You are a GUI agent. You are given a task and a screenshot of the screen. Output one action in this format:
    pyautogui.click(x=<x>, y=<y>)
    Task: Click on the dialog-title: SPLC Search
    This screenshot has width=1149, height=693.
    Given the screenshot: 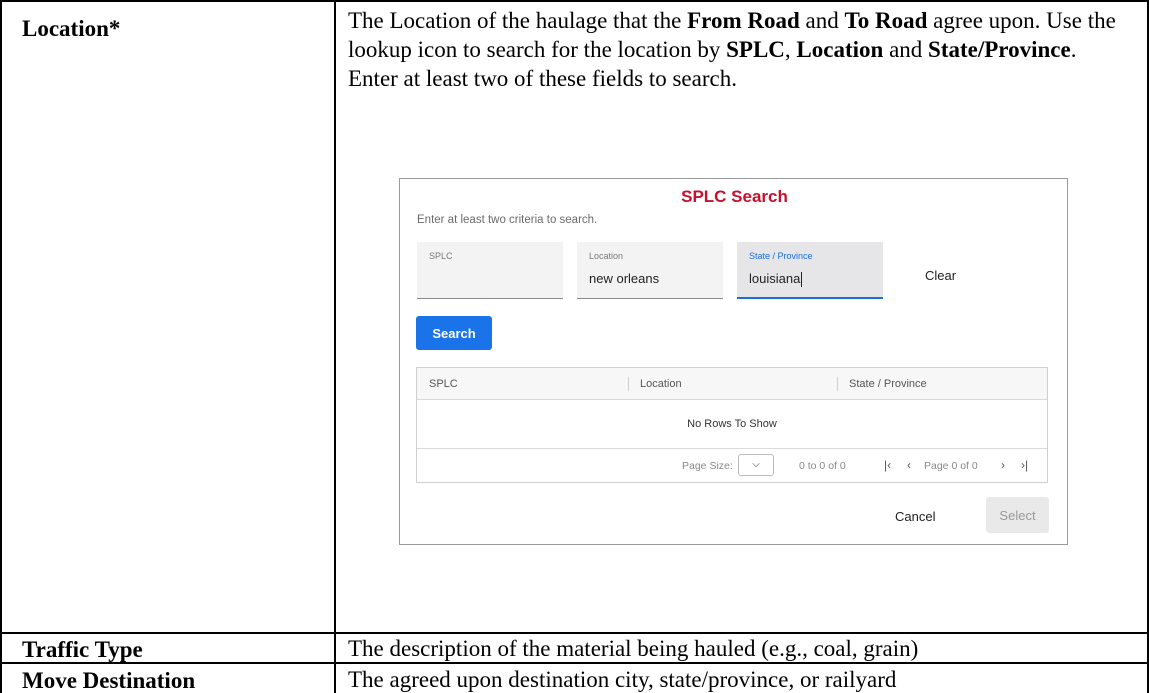 What is the action you would take?
    pyautogui.click(x=734, y=196)
    